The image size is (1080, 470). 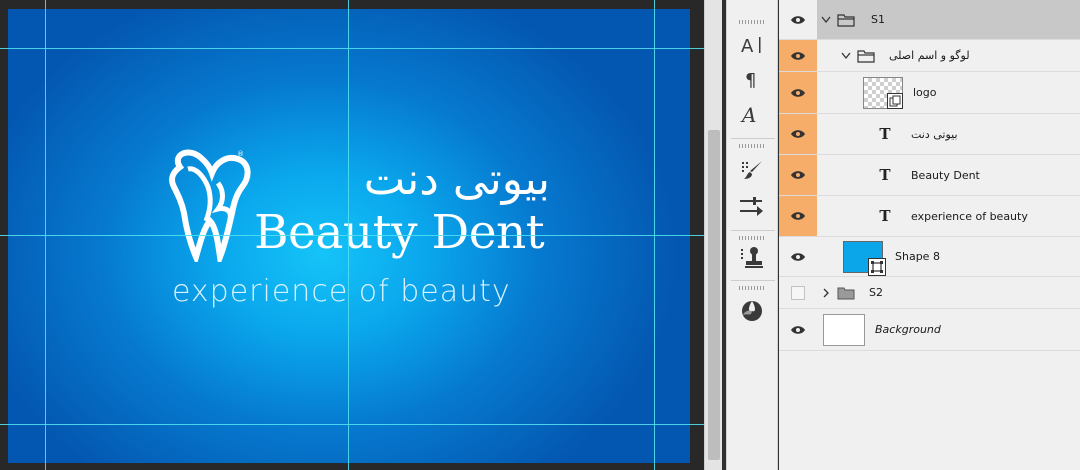 I want to click on character-panel-icon: A, so click(x=752, y=45).